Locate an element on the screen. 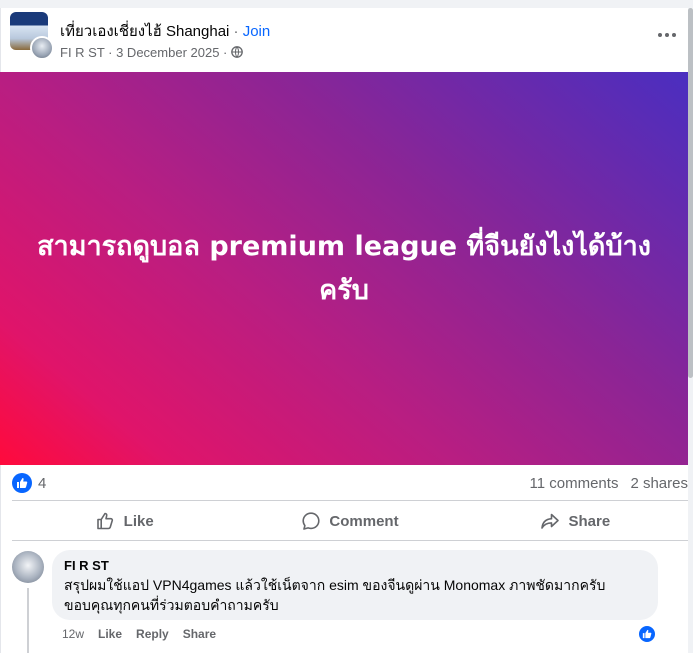  globe-icon is located at coordinates (237, 52).